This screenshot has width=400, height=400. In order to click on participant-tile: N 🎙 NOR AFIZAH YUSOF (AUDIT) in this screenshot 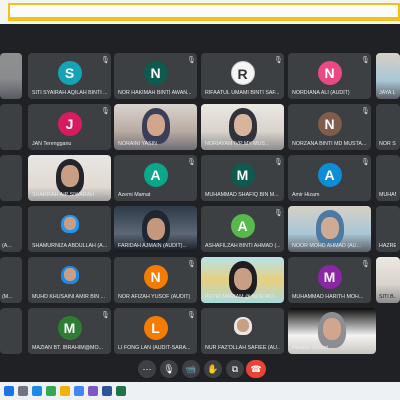, I will do `click(155, 280)`.